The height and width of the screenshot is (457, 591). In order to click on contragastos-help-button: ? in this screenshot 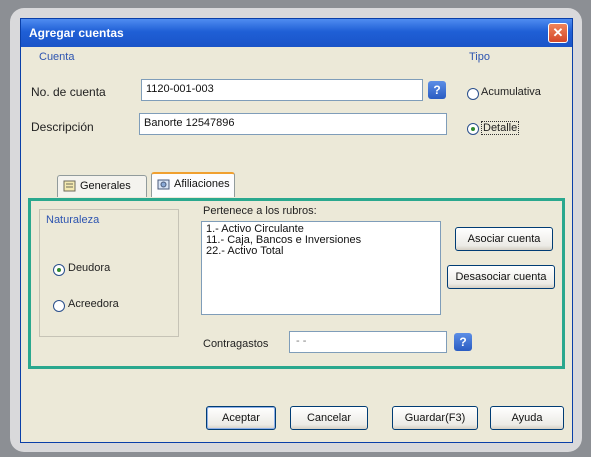, I will do `click(463, 342)`.